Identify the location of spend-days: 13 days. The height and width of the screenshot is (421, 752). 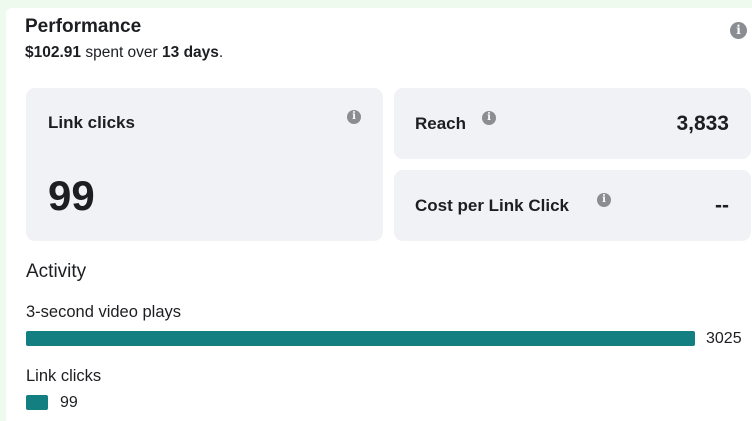
(190, 52).